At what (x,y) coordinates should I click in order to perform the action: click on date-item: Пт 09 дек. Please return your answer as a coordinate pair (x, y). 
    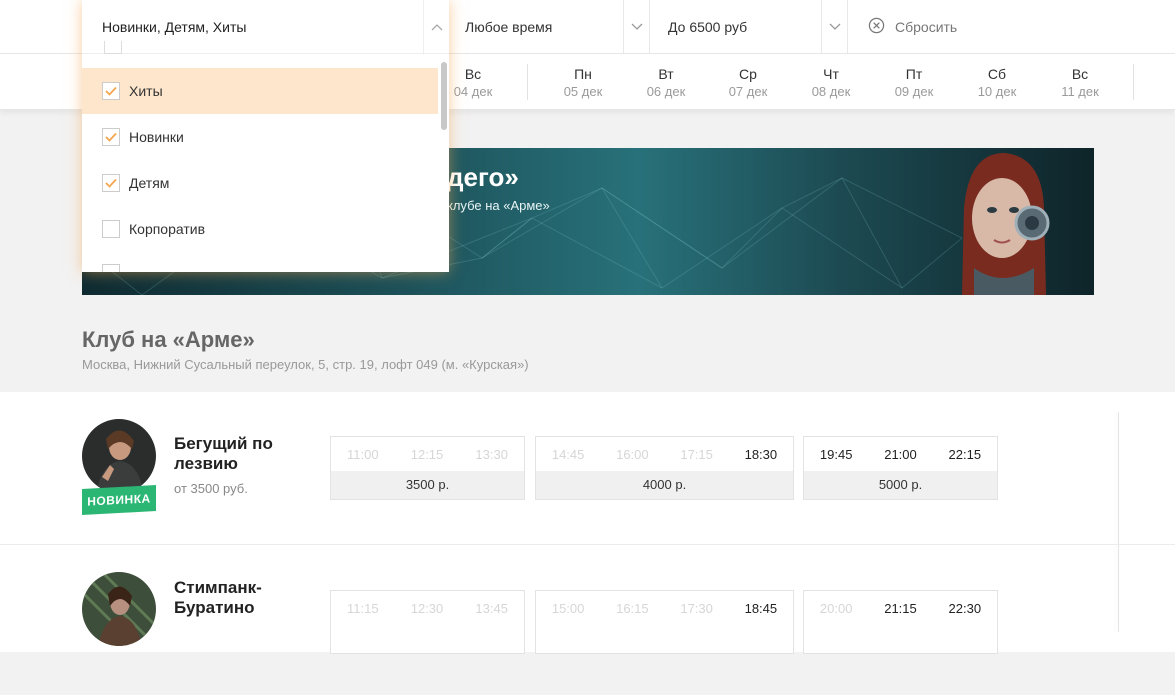
    Looking at the image, I should click on (914, 82).